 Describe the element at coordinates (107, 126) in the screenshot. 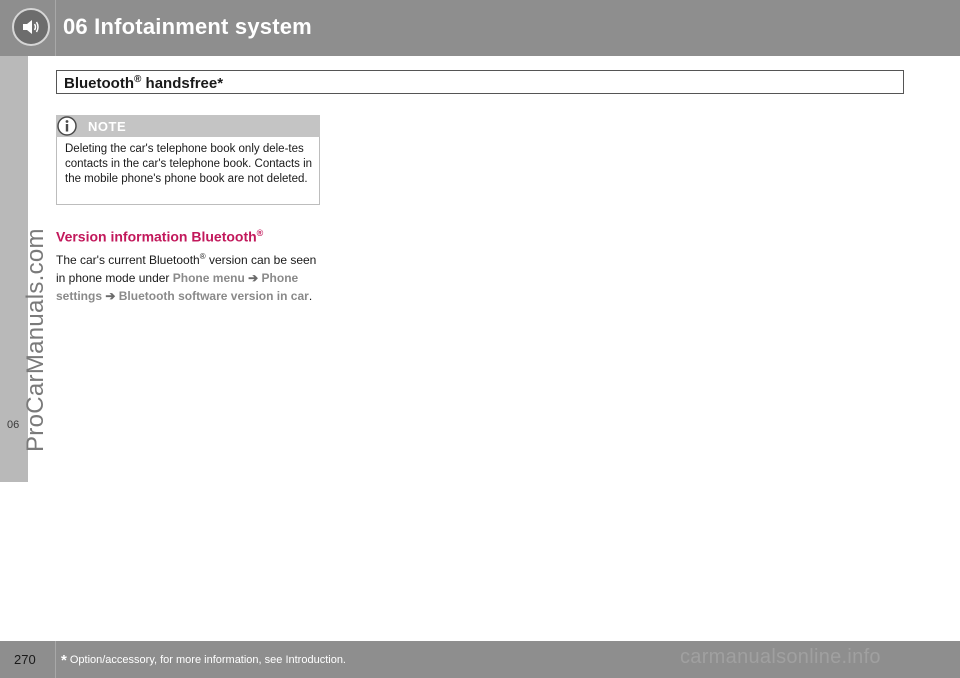

I see `note-label: NOTE` at that location.